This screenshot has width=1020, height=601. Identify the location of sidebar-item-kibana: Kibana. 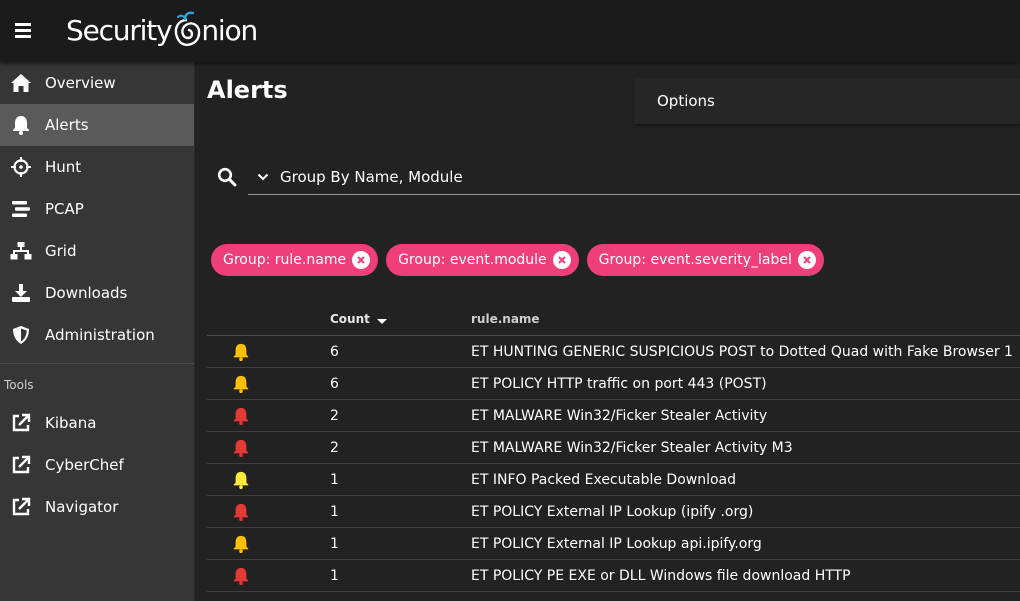
(97, 423).